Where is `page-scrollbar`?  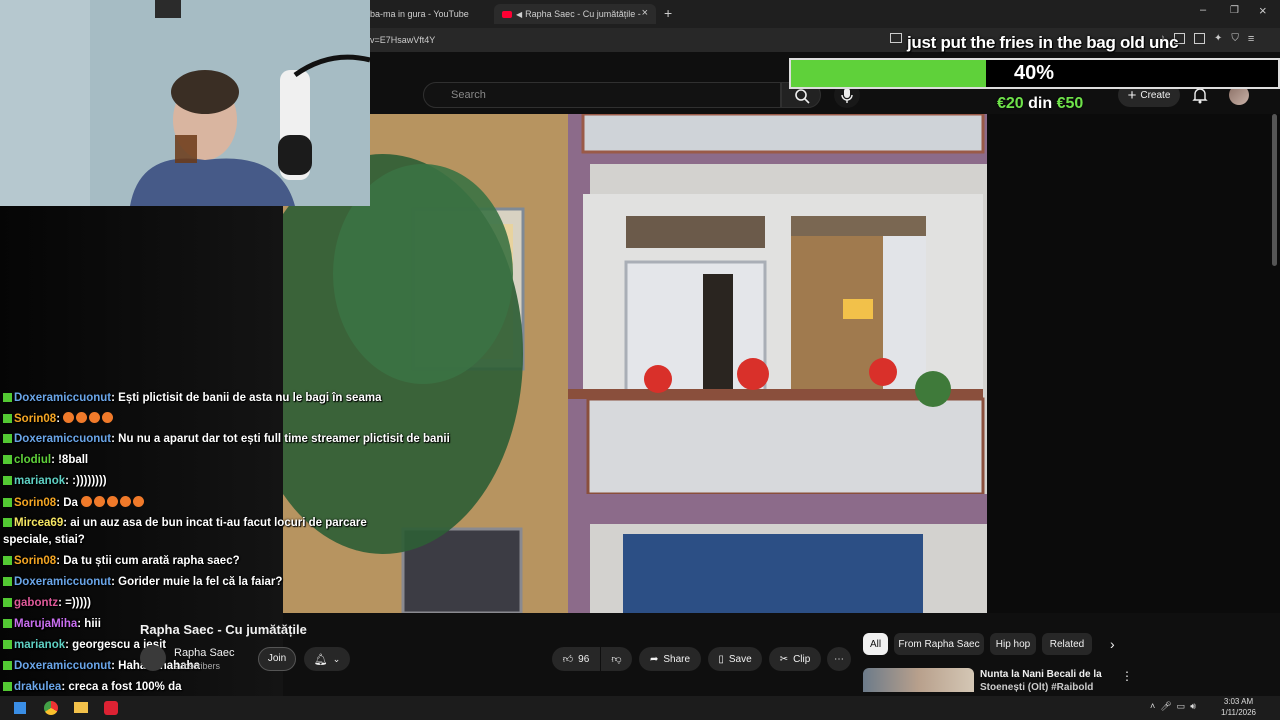
page-scrollbar is located at coordinates (1274, 190).